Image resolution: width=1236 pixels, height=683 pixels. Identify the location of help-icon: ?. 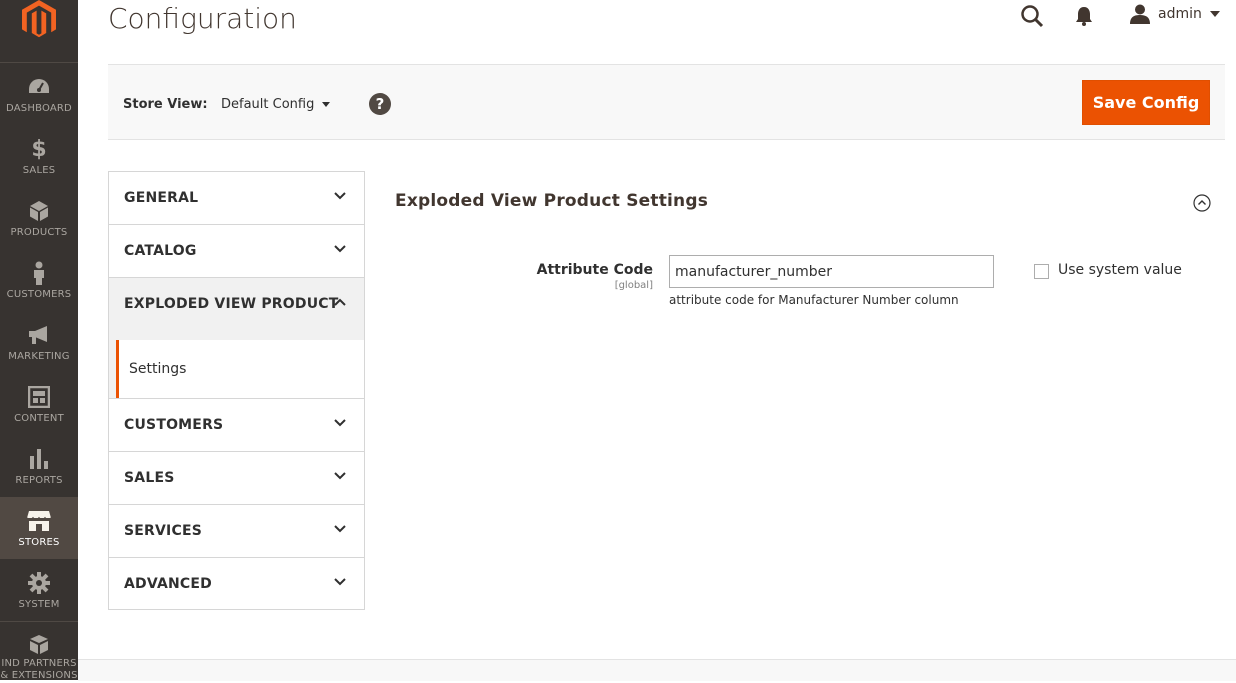
(380, 104).